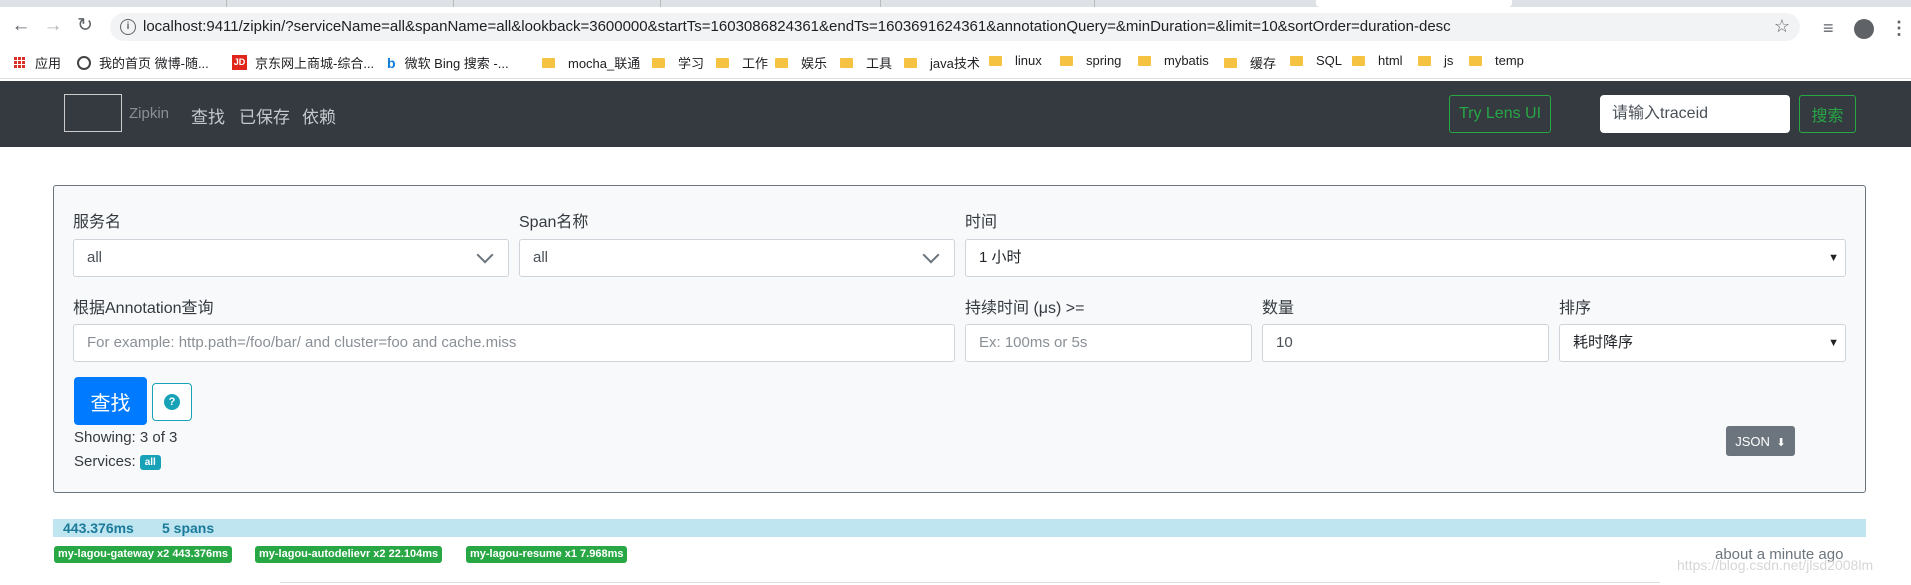 The height and width of the screenshot is (585, 1911). I want to click on nav-link-saved: 已保存, so click(264, 115).